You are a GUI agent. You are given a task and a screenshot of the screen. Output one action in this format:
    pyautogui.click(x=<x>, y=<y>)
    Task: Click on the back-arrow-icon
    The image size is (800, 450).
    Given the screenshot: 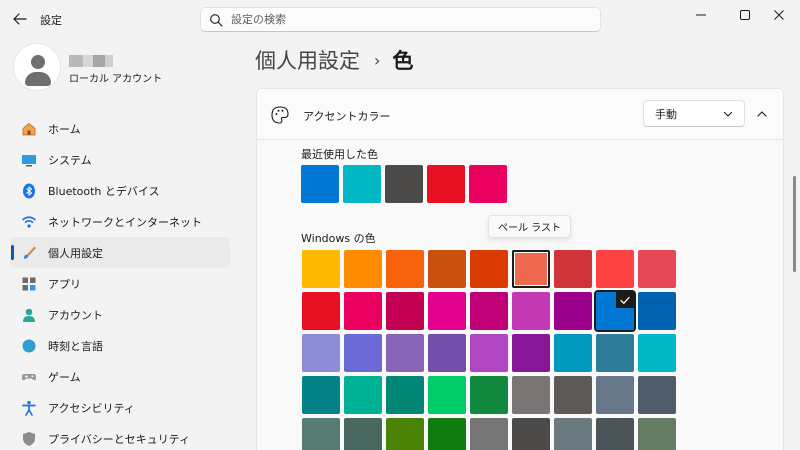 What is the action you would take?
    pyautogui.click(x=20, y=19)
    